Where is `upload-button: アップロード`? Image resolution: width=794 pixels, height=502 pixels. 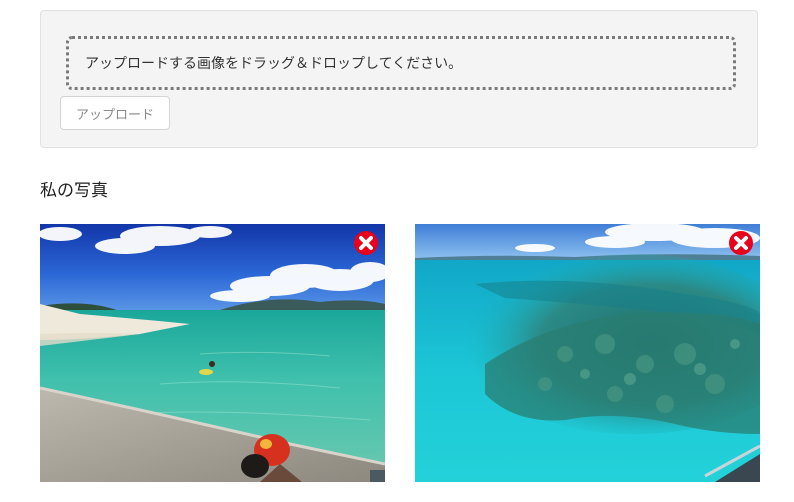 upload-button: アップロード is located at coordinates (115, 113).